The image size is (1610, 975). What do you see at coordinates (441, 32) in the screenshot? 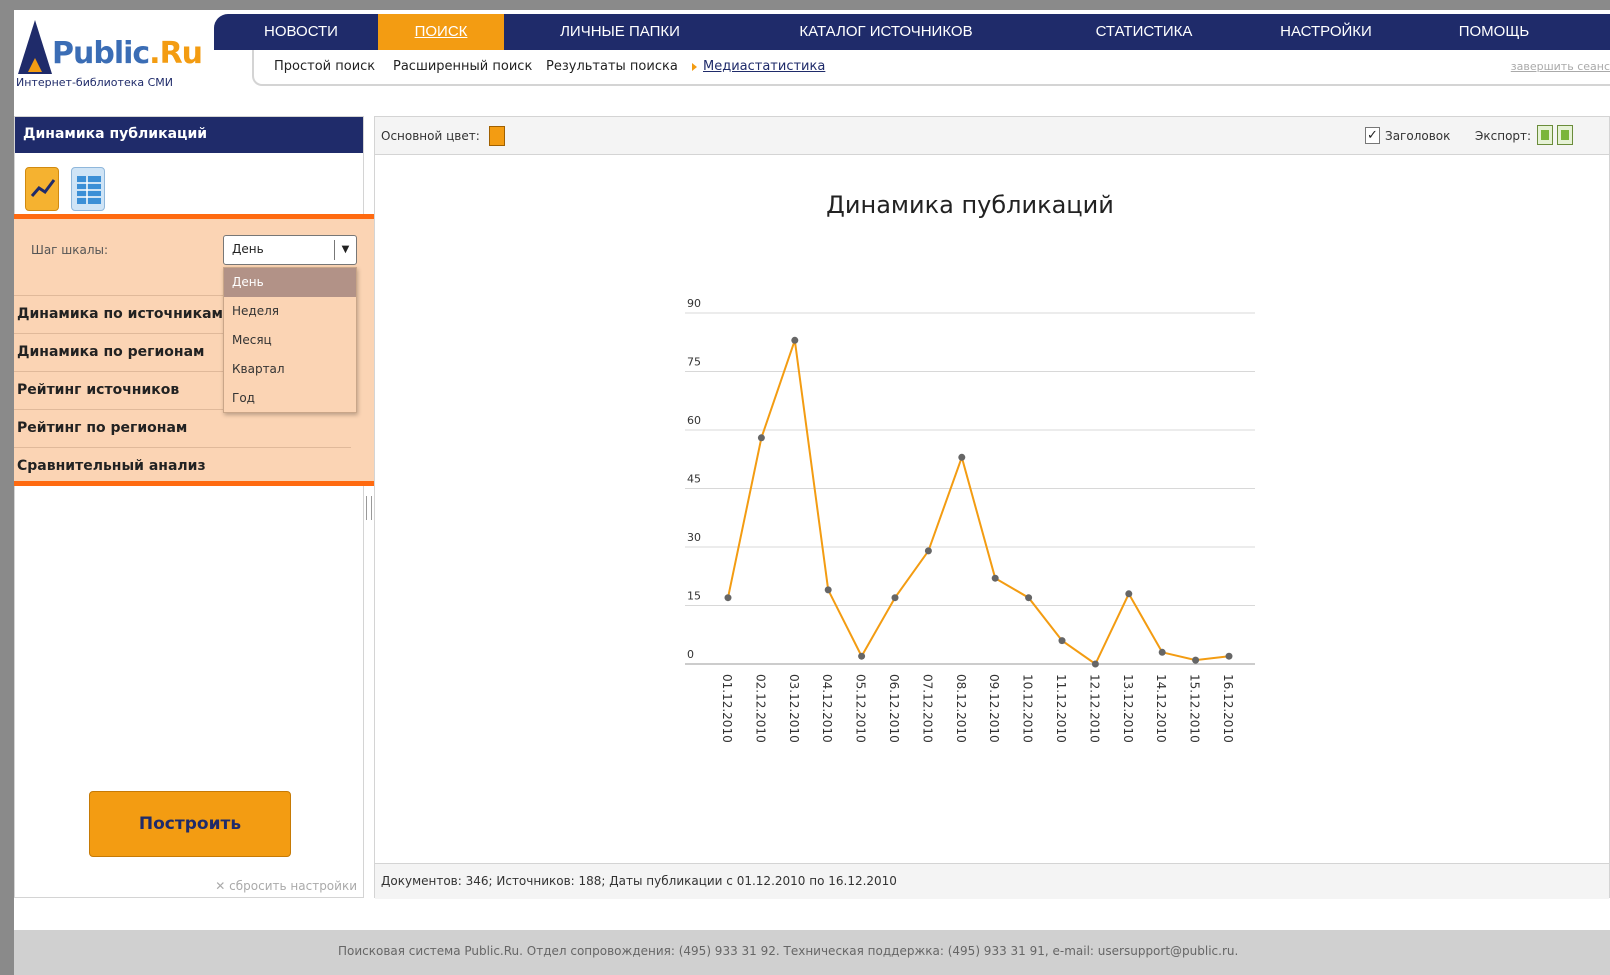
I see `nav-search: ПОИСК` at bounding box center [441, 32].